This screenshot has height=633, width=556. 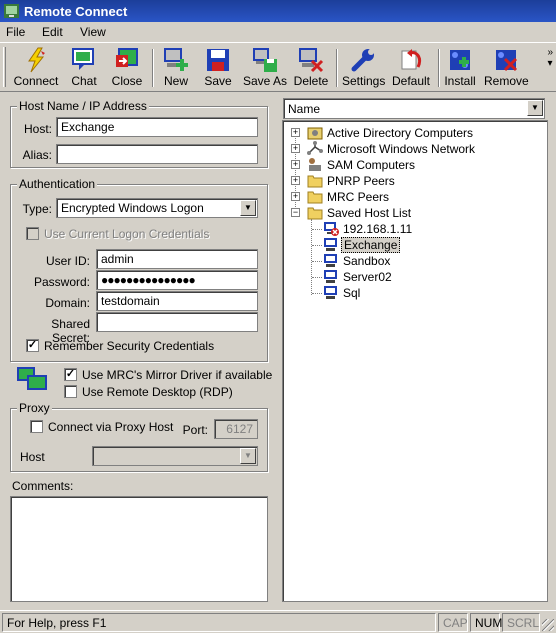 What do you see at coordinates (413, 277) in the screenshot?
I see `saved-host-server02: Server02` at bounding box center [413, 277].